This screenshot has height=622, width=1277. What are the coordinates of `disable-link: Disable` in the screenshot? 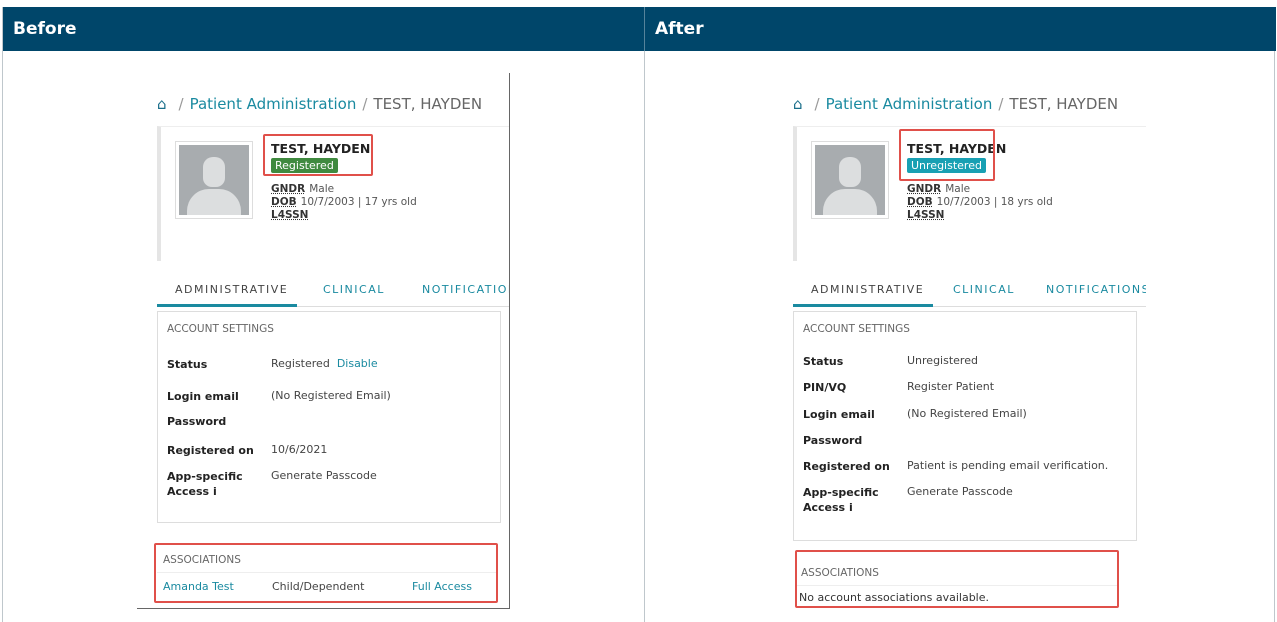 It's located at (357, 363).